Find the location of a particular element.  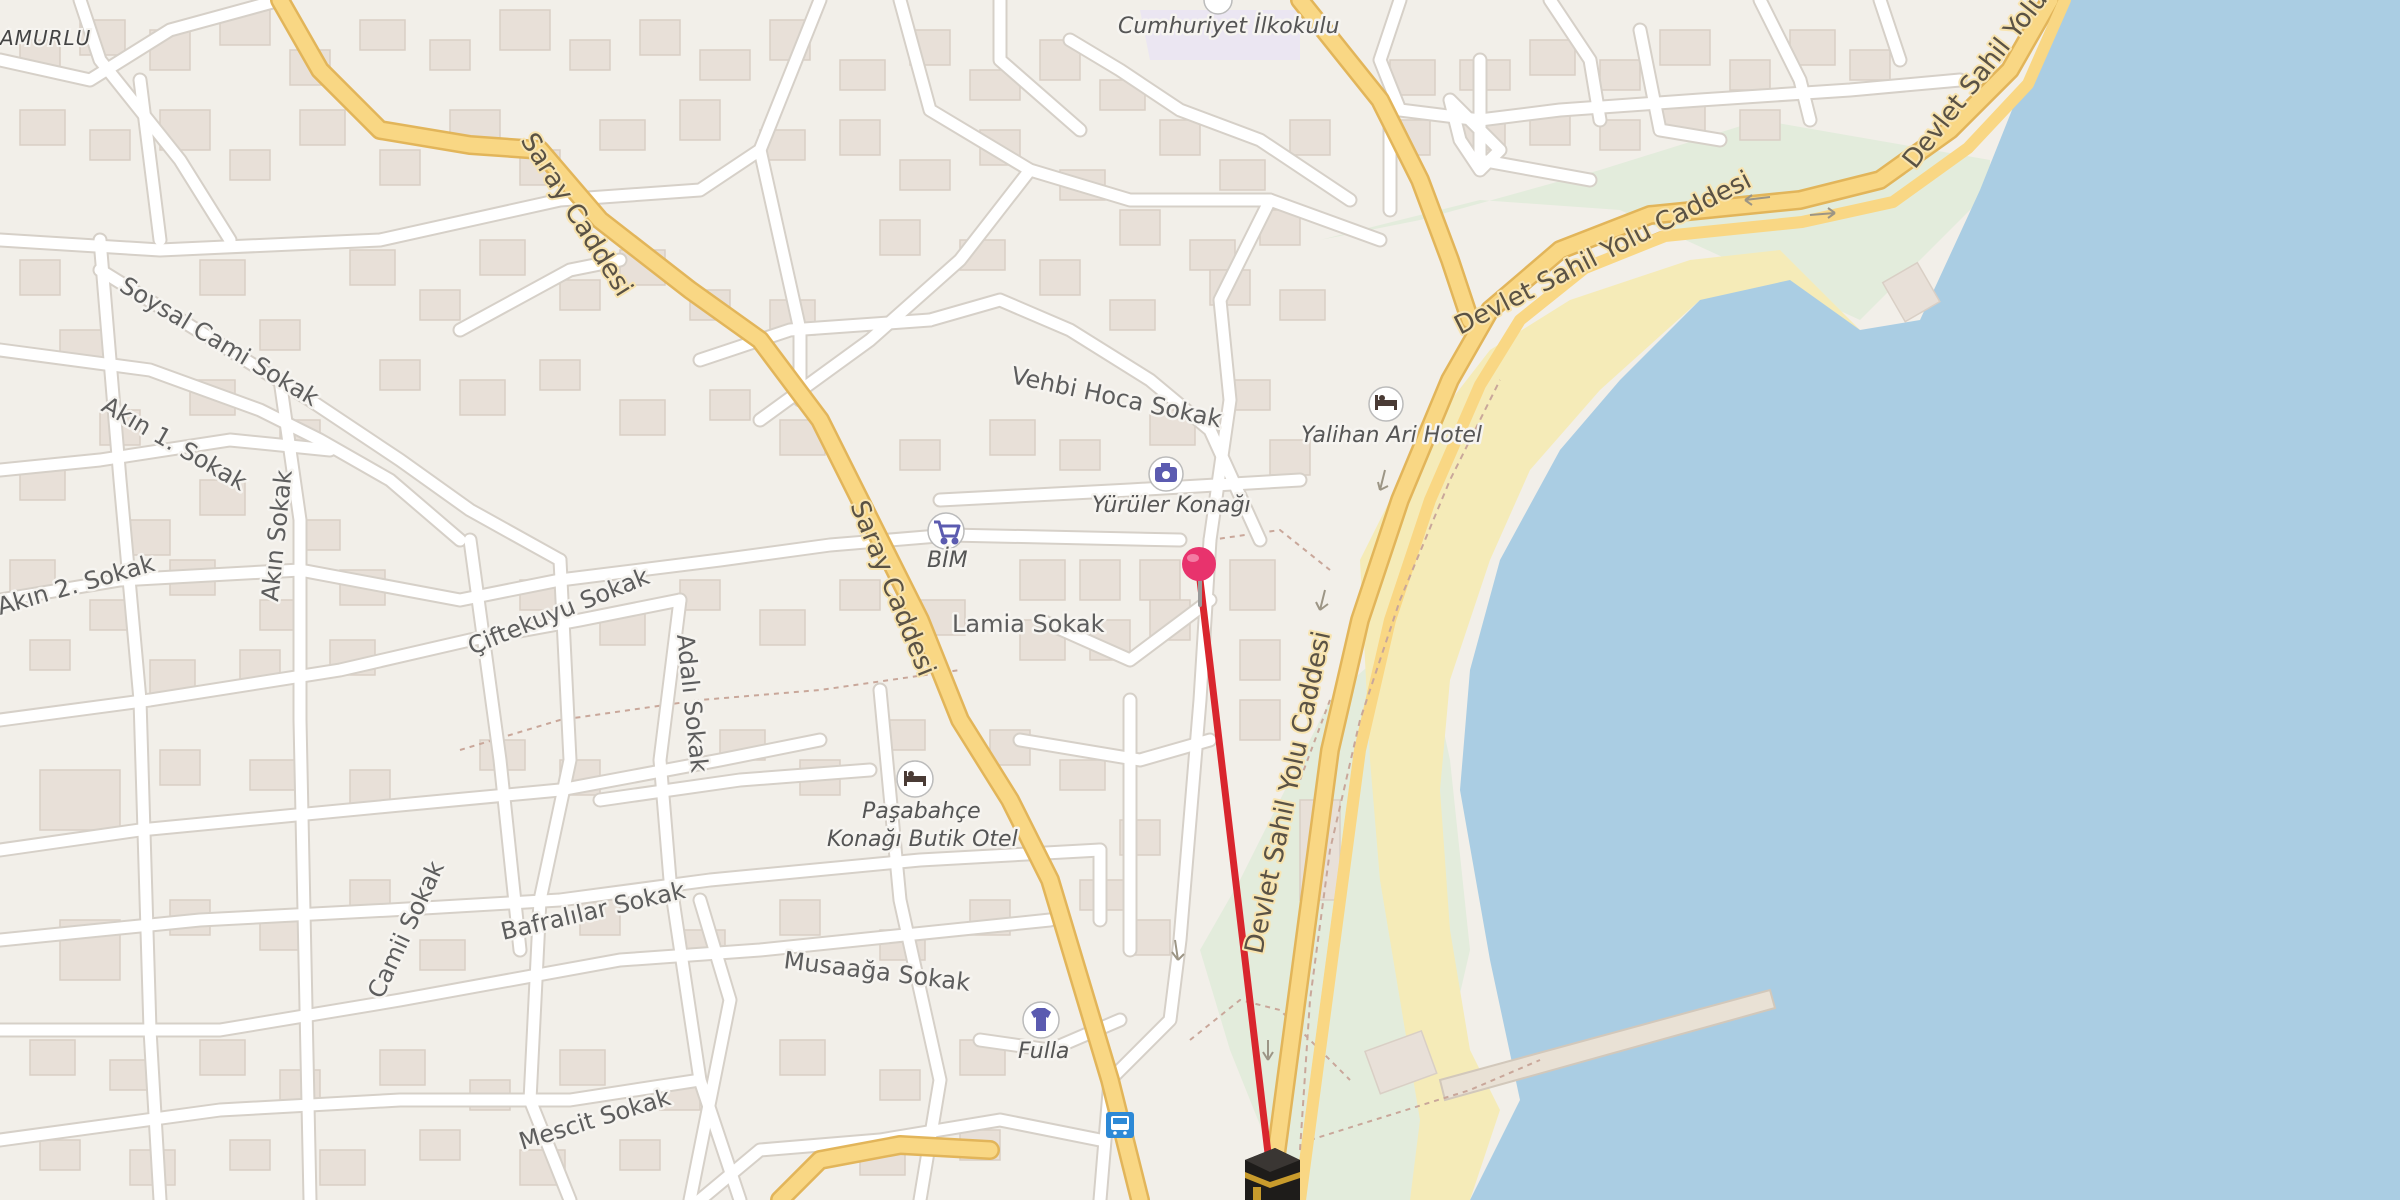

map-pin-icon is located at coordinates (1199, 564).